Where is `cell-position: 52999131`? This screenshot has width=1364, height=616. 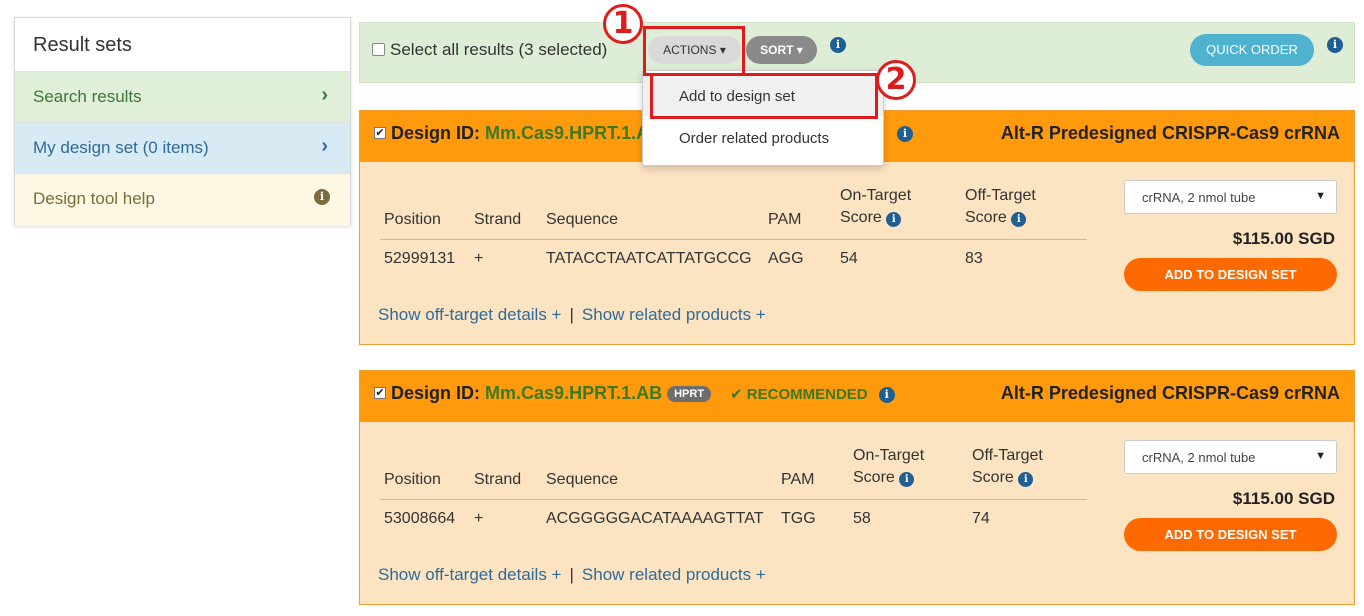
cell-position: 52999131 is located at coordinates (420, 258).